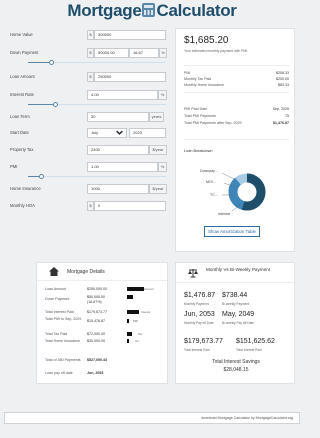 The width and height of the screenshot is (320, 438). I want to click on monthly-payment-value: $1,476.87, so click(200, 295).